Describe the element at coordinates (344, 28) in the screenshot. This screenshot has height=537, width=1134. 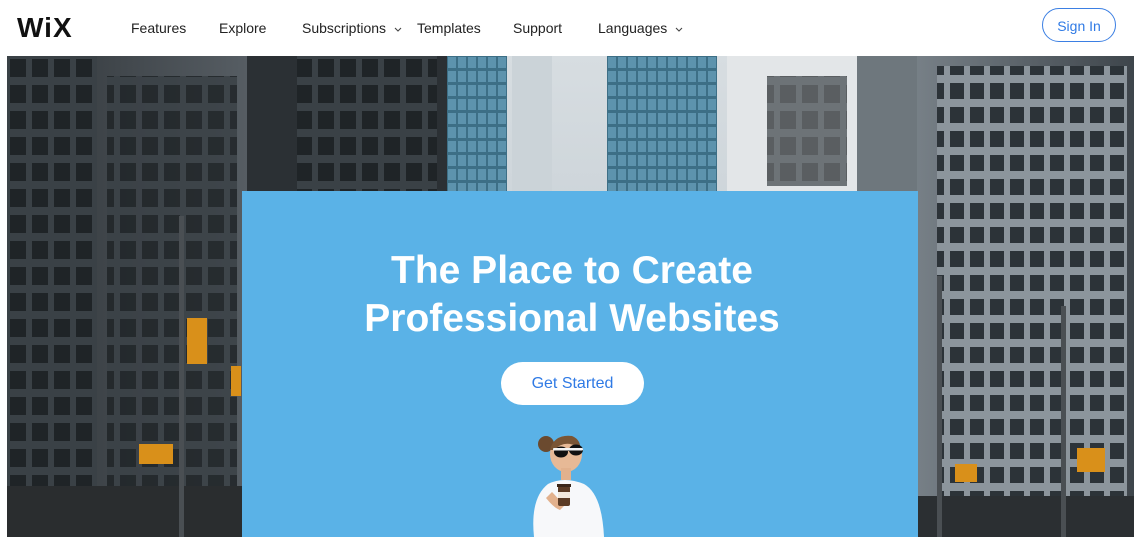
I see `nav-subscriptions-label: Subscriptions` at that location.